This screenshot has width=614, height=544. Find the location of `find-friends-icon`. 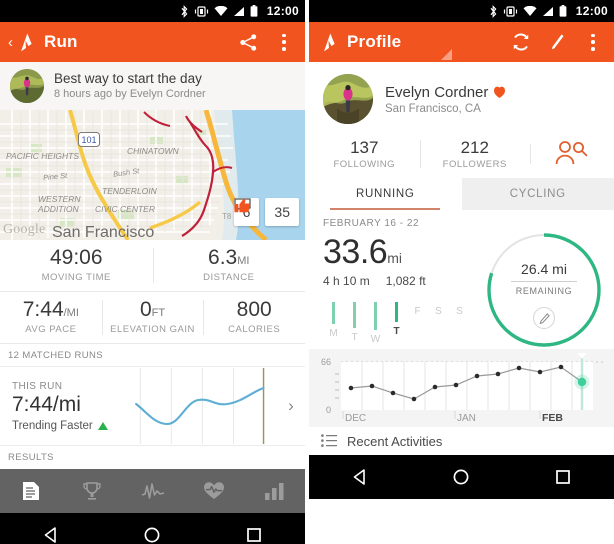

find-friends-icon is located at coordinates (571, 153).